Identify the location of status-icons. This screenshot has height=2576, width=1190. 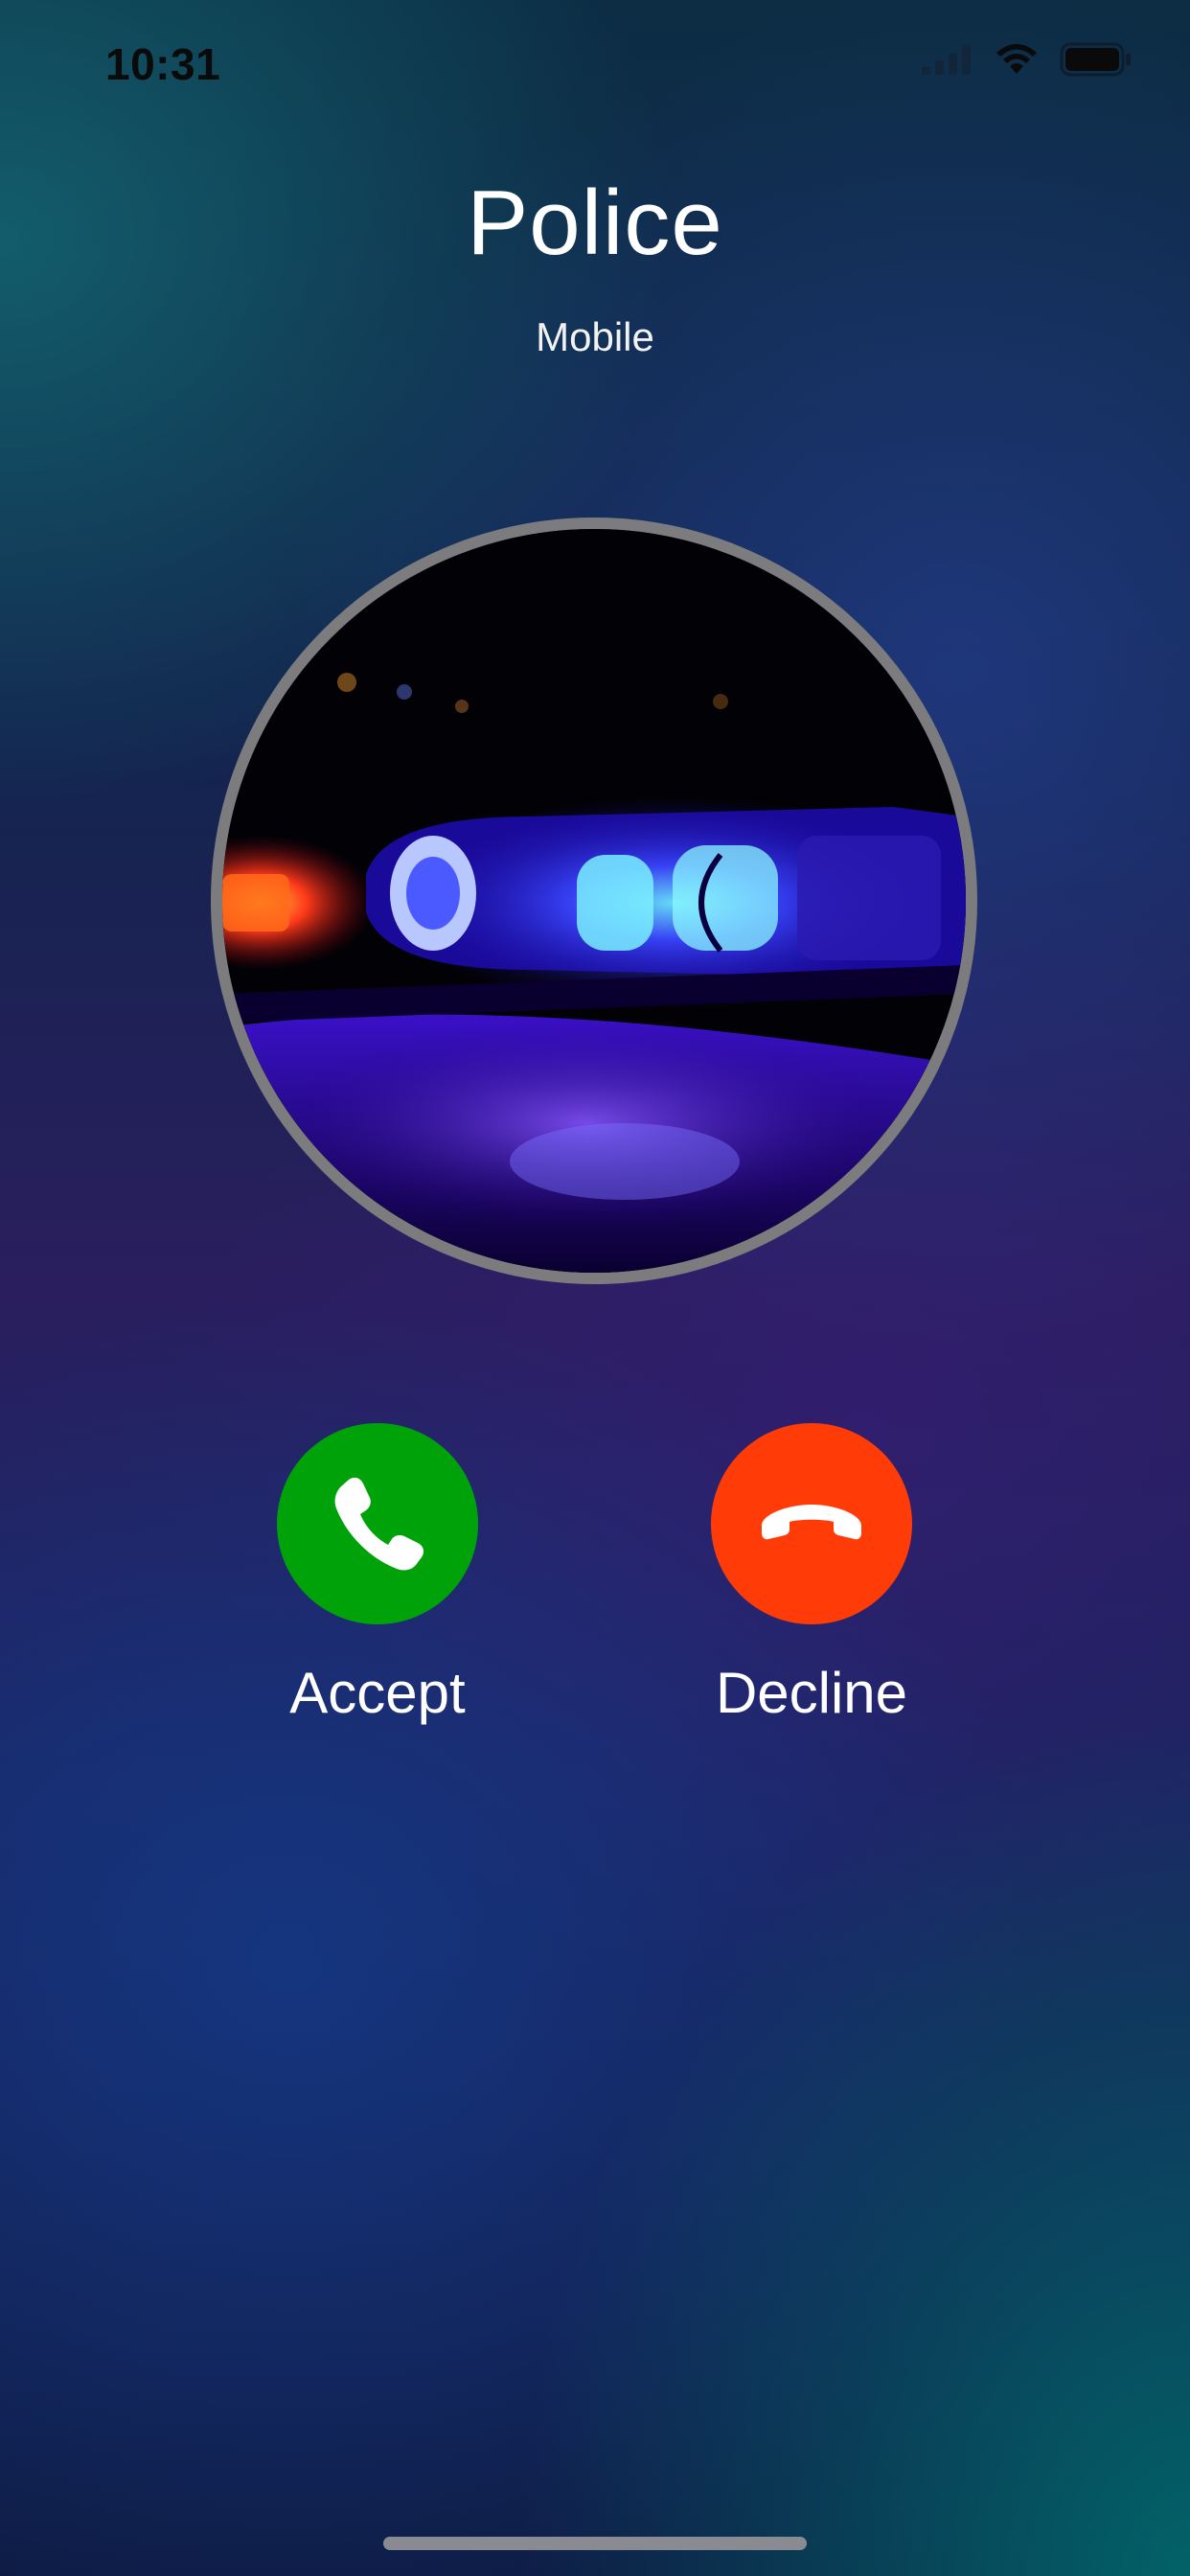
(1027, 59).